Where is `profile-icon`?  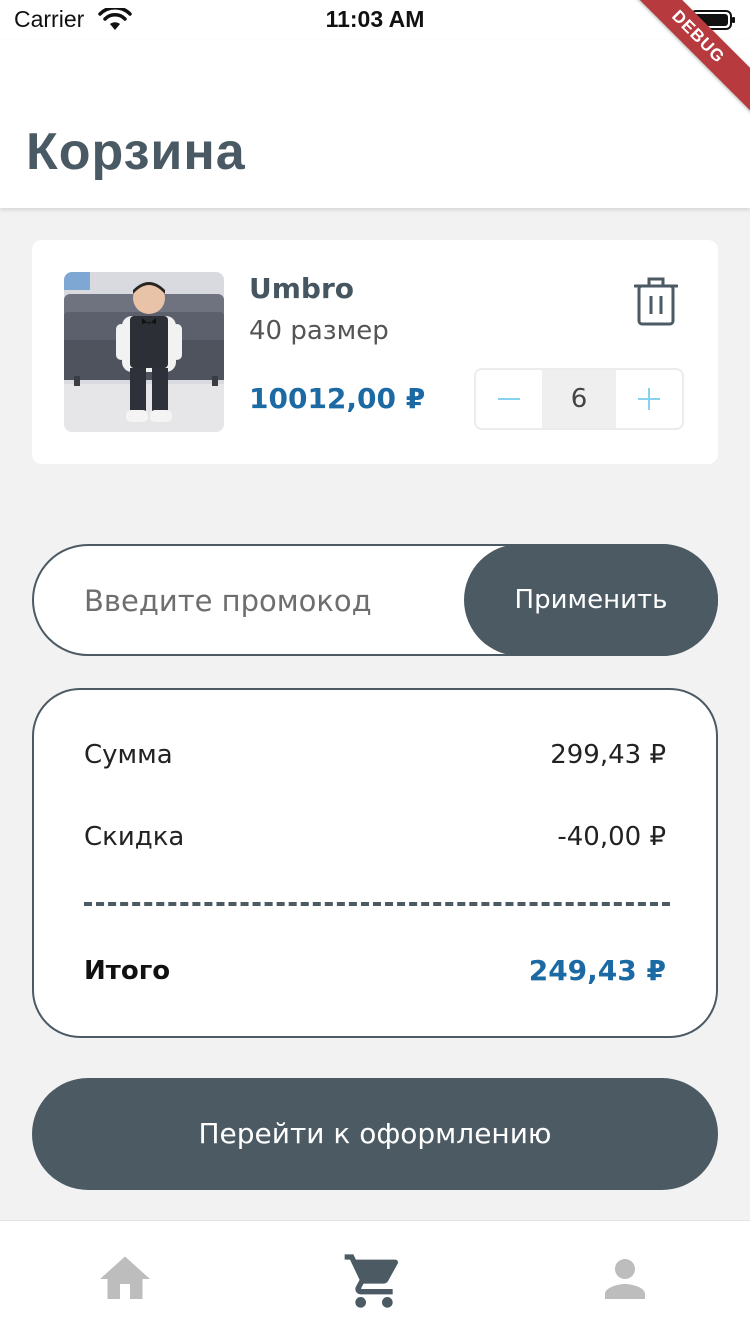 profile-icon is located at coordinates (625, 1279).